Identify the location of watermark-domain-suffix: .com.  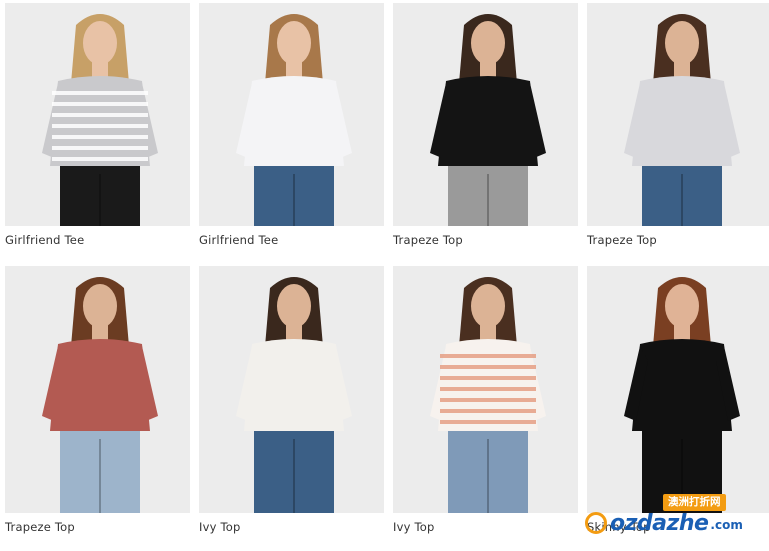
(726, 525).